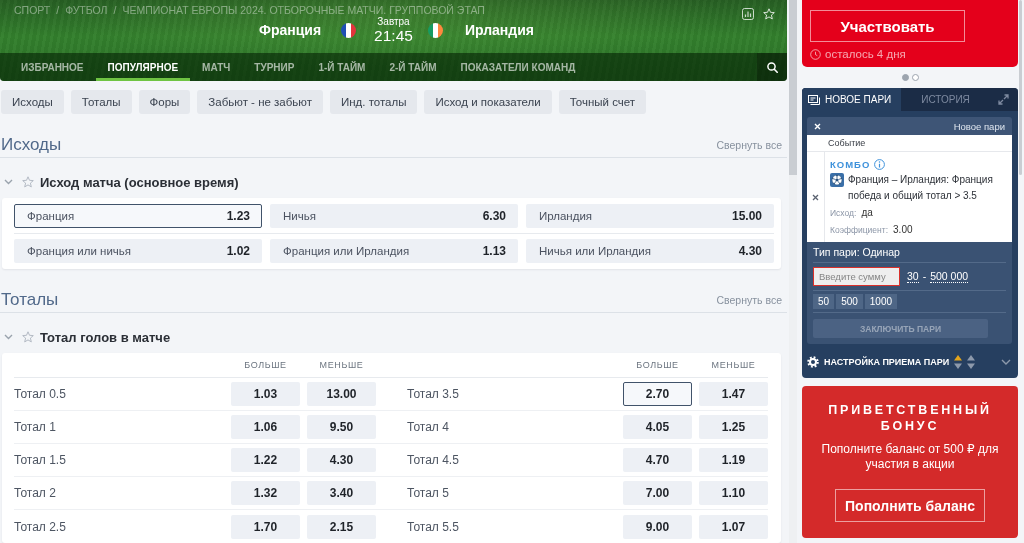  What do you see at coordinates (824, 301) in the screenshot?
I see `quick-amount-button: 50` at bounding box center [824, 301].